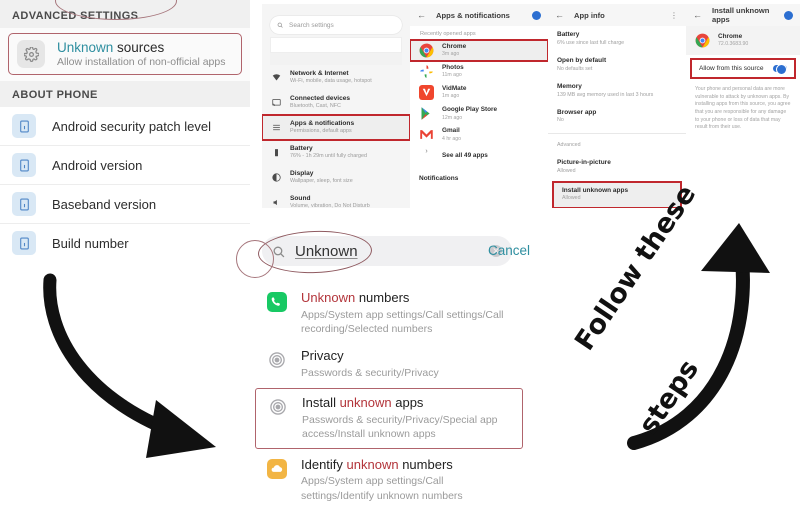  I want to click on row-title: Connected devices, so click(320, 98).